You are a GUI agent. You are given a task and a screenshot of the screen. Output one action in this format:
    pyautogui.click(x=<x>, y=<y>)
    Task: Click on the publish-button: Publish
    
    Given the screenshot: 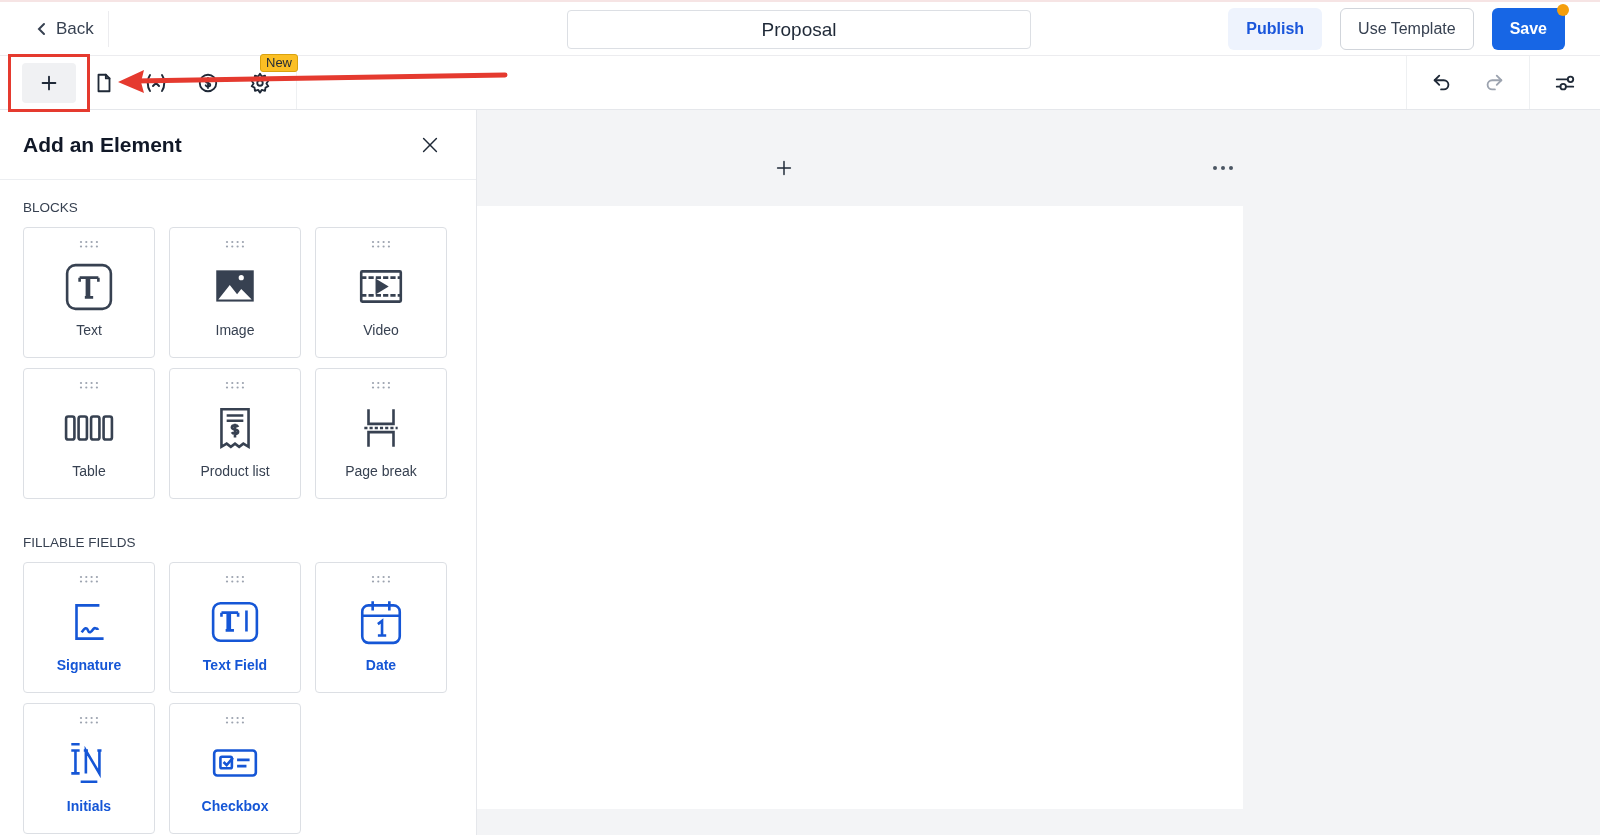 What is the action you would take?
    pyautogui.click(x=1275, y=28)
    